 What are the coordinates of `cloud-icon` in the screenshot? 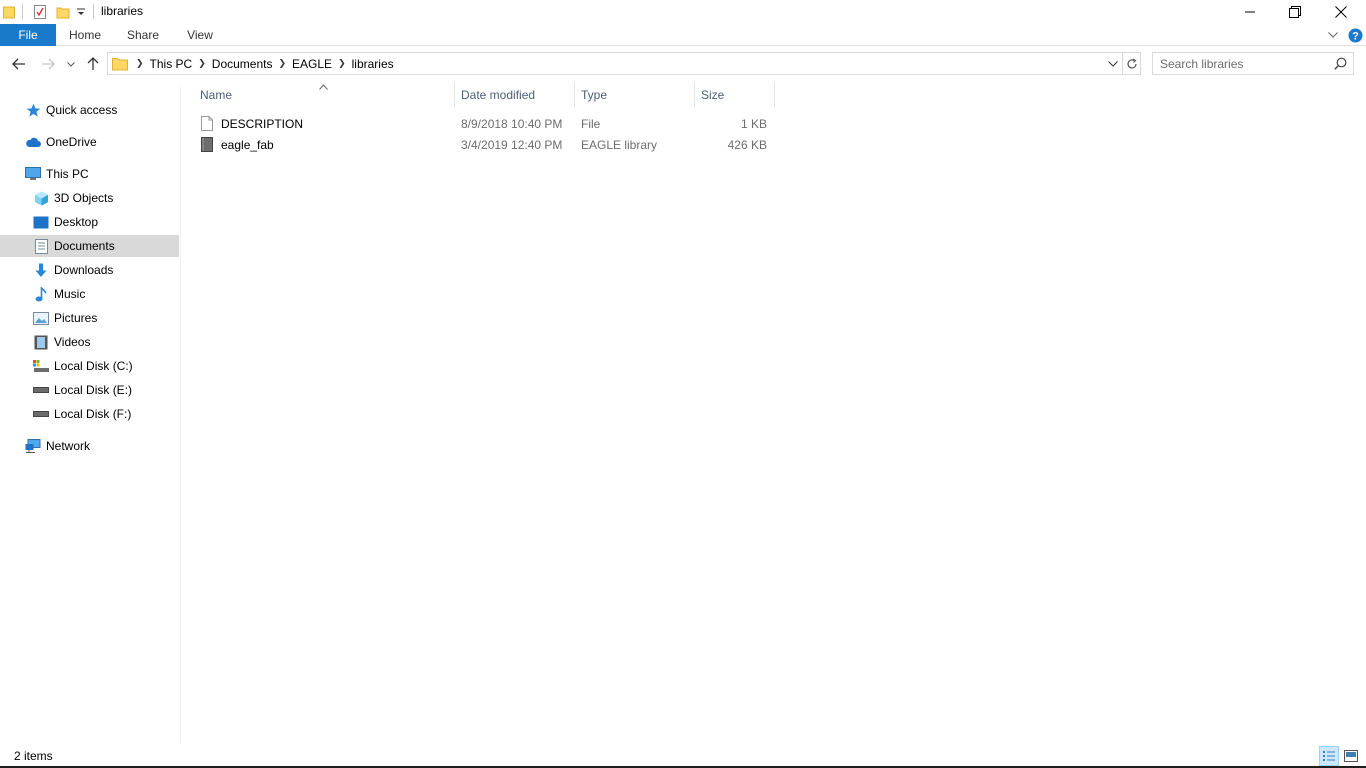 It's located at (33, 142).